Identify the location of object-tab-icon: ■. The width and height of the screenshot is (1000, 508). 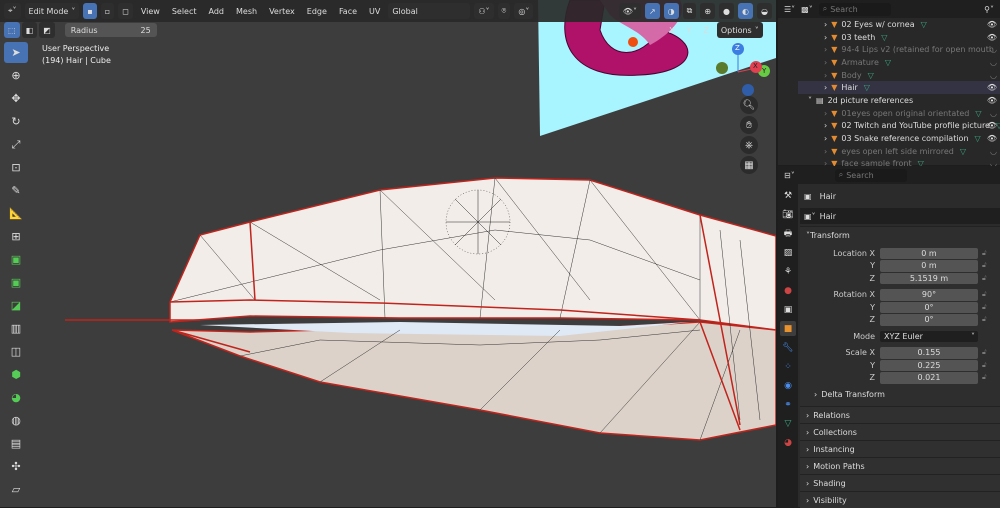
(788, 328).